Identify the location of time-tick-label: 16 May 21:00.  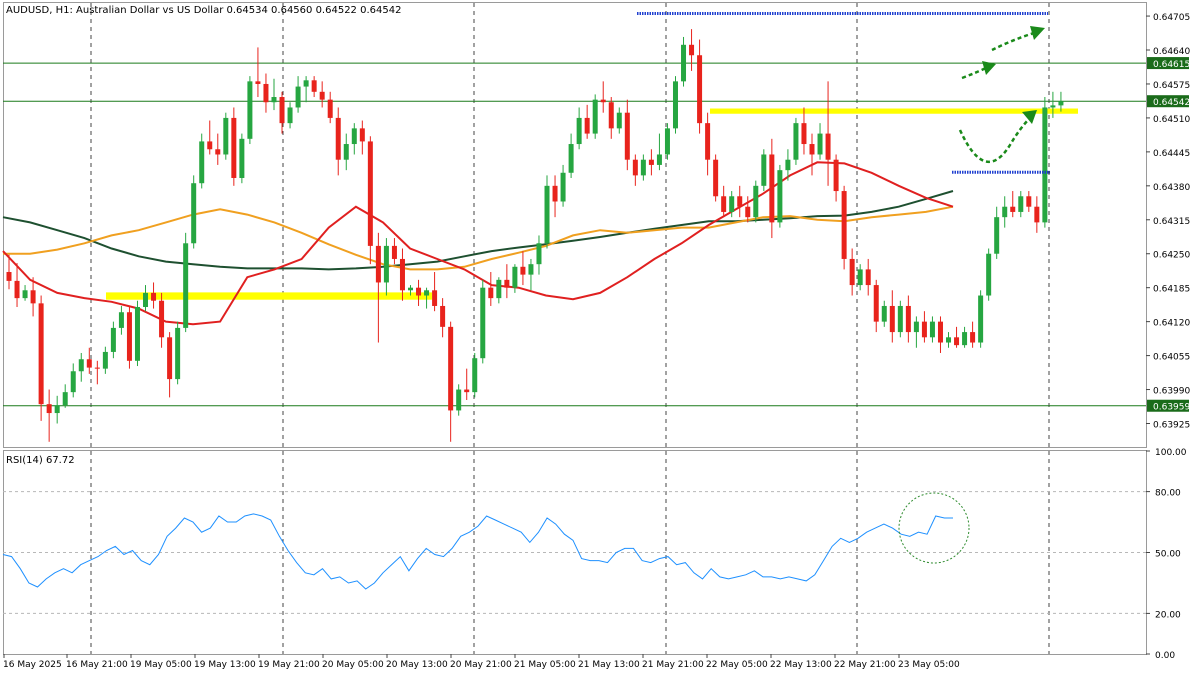
(97, 665).